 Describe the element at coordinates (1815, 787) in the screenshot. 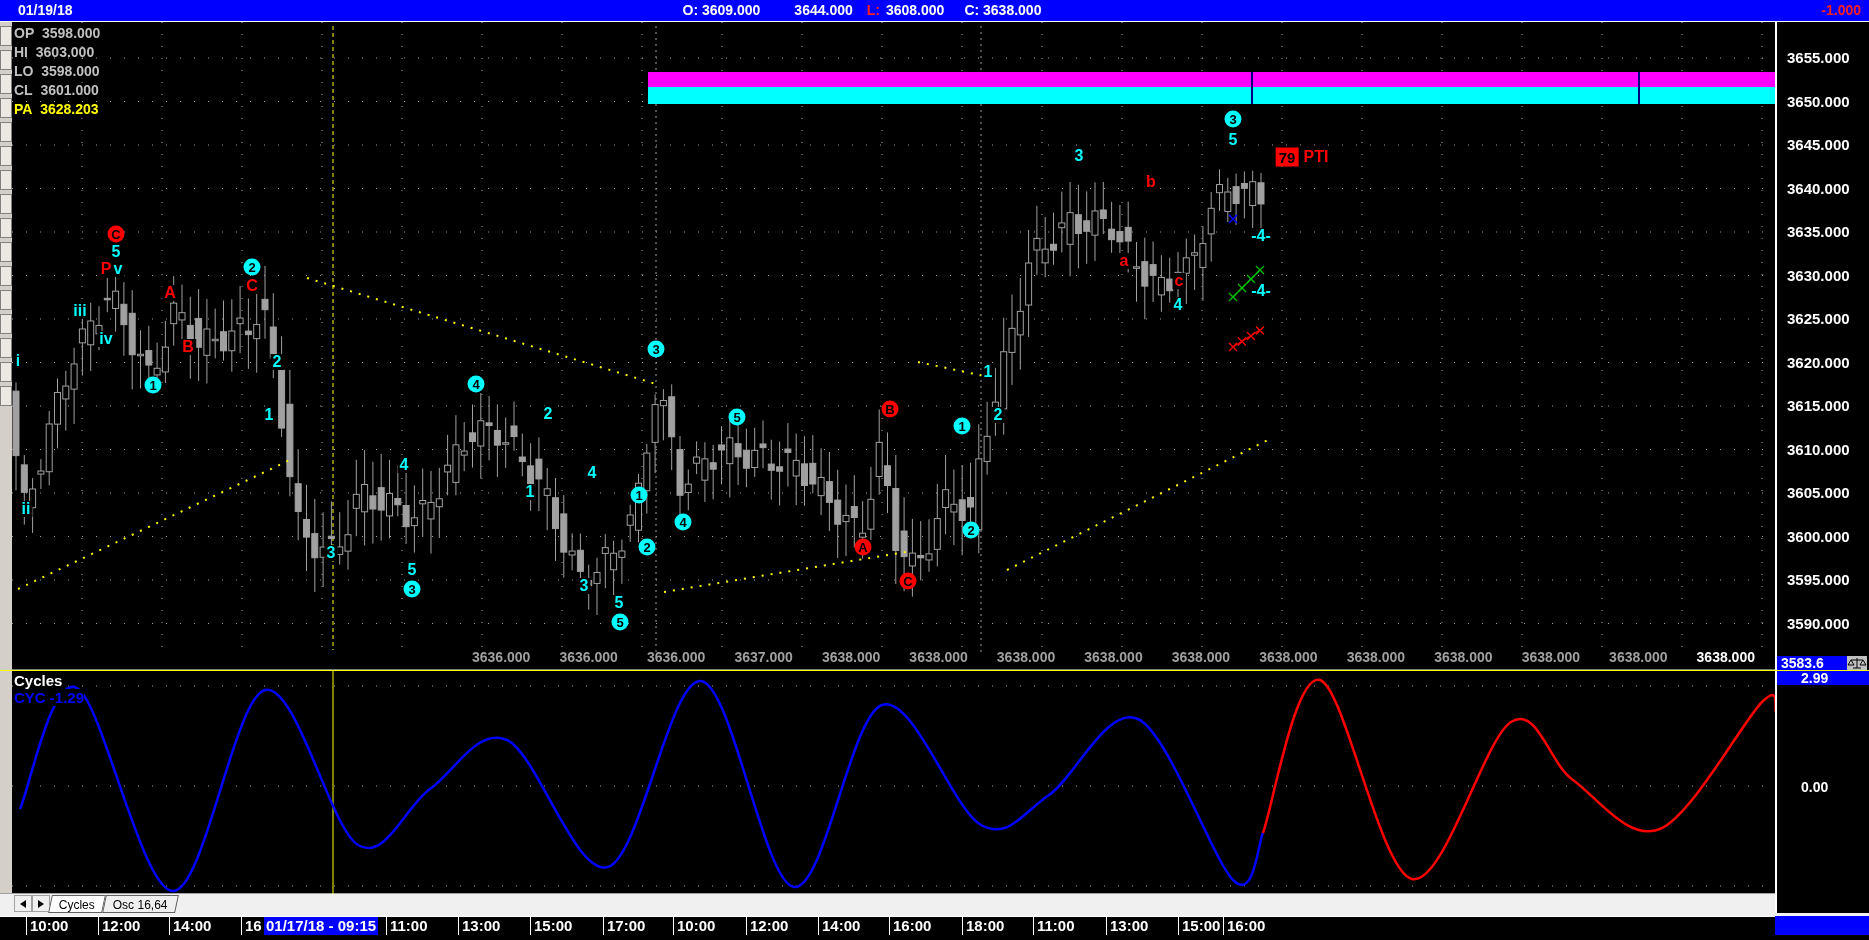

I see `cycle-axis-label: 0.00` at that location.